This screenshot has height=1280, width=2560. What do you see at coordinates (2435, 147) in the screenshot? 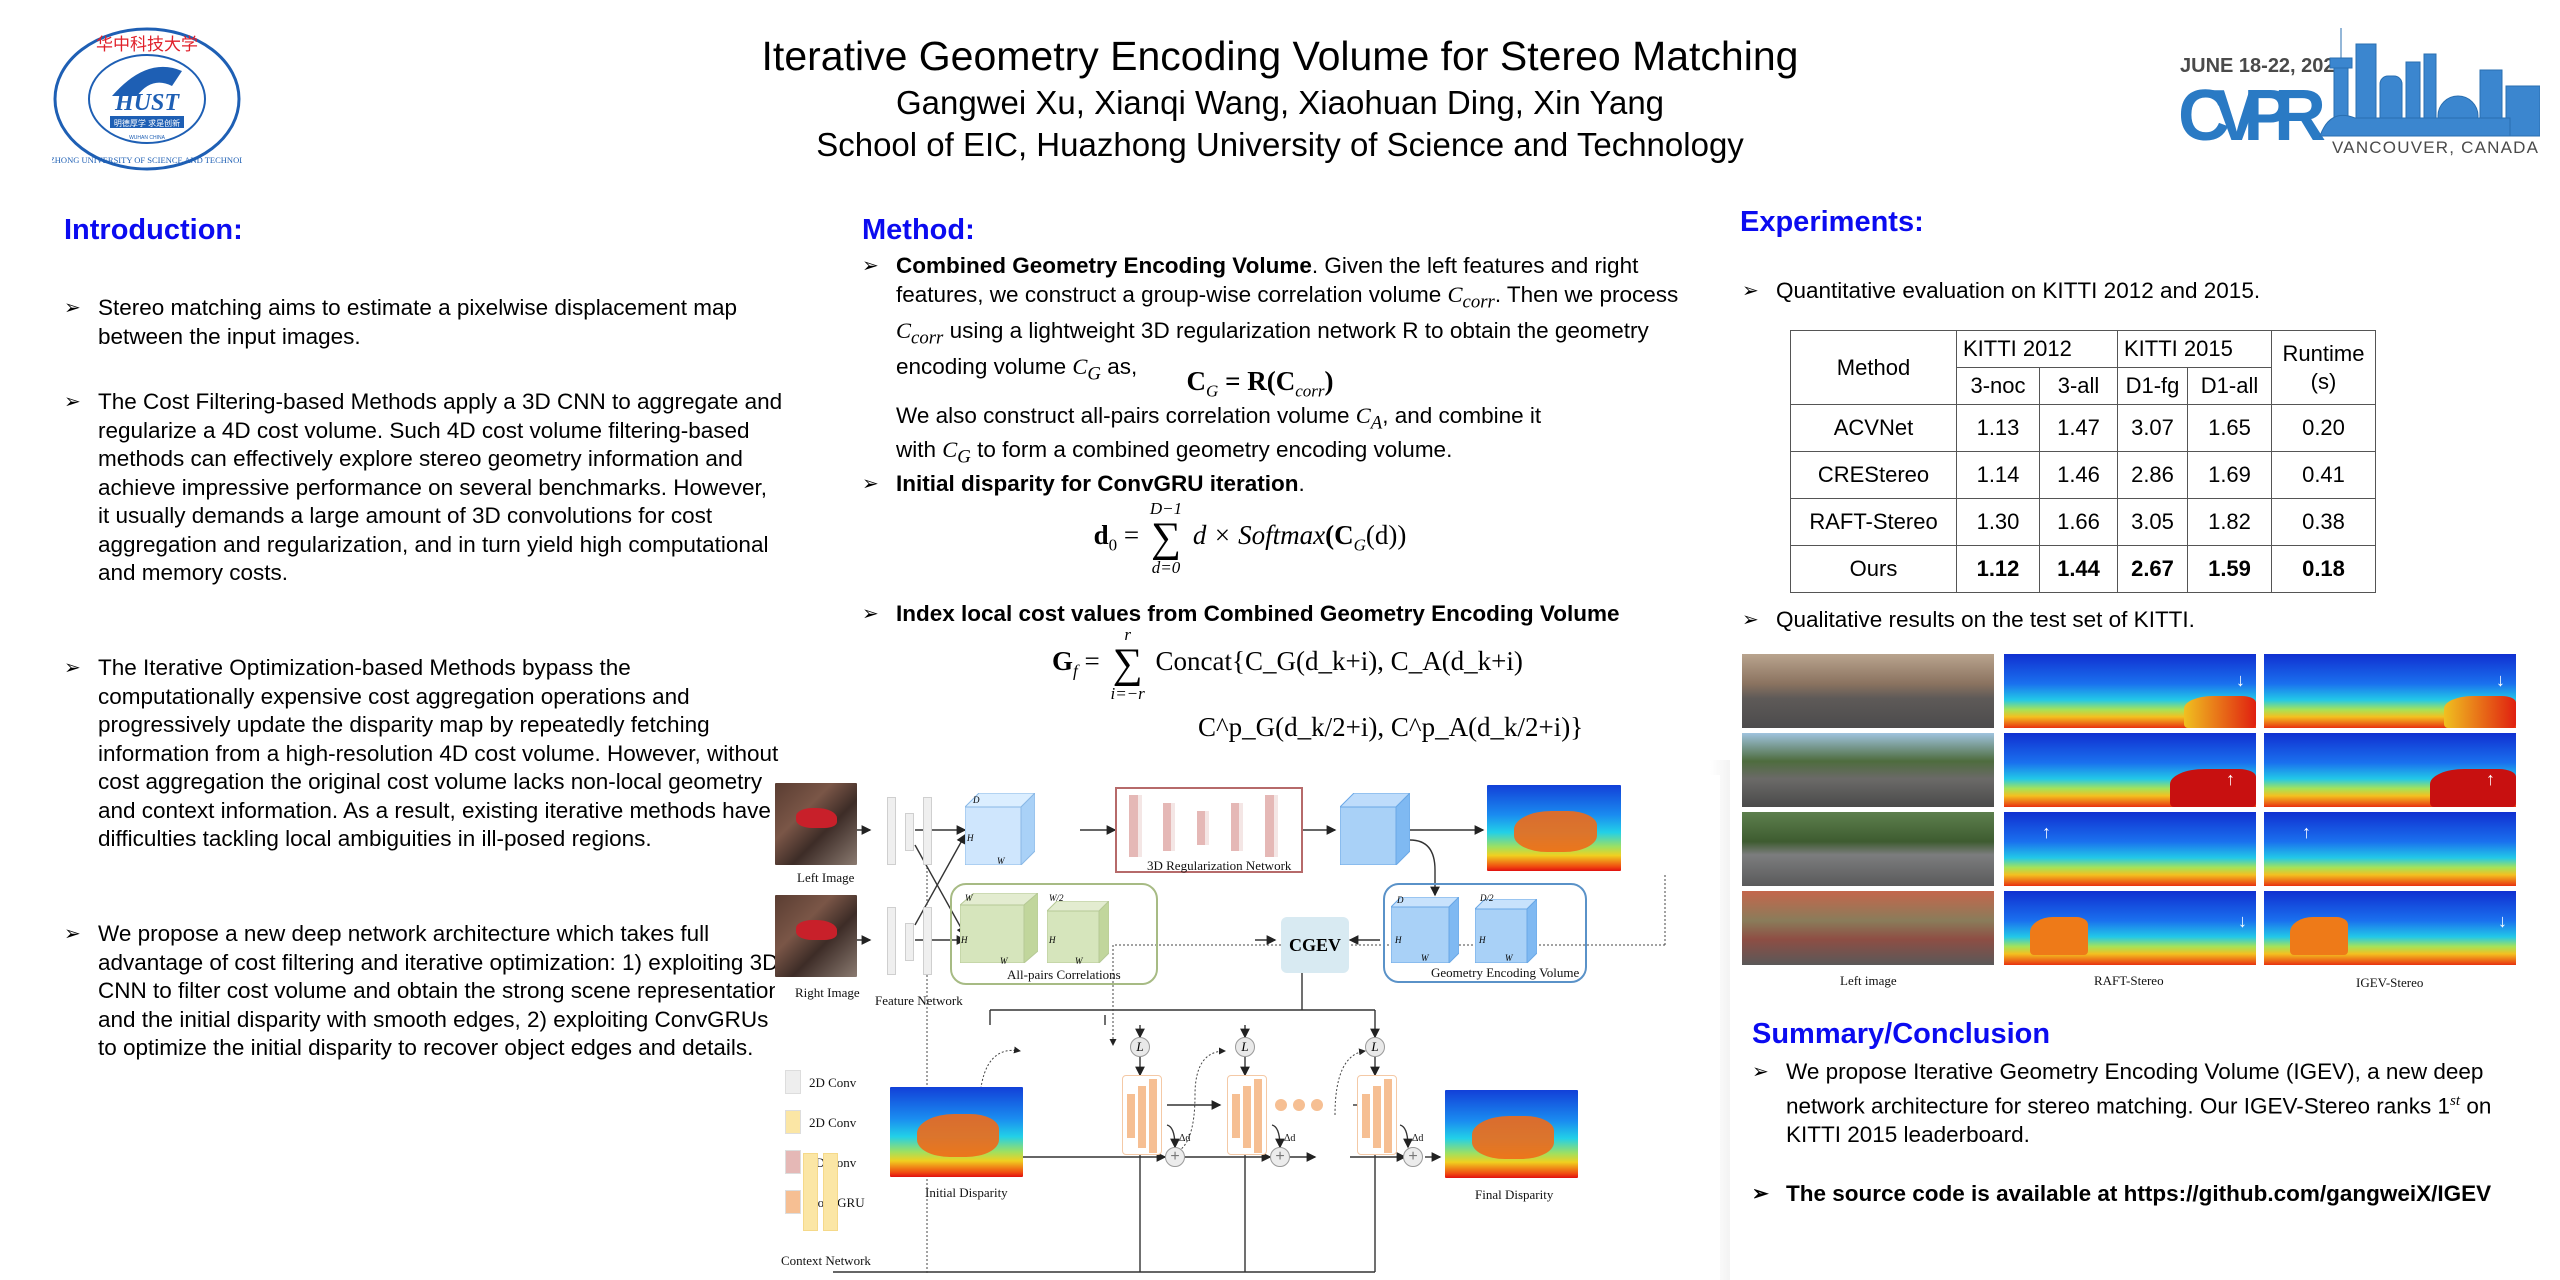
I see `cvpr-location: VANCOUVER, CANADA` at bounding box center [2435, 147].